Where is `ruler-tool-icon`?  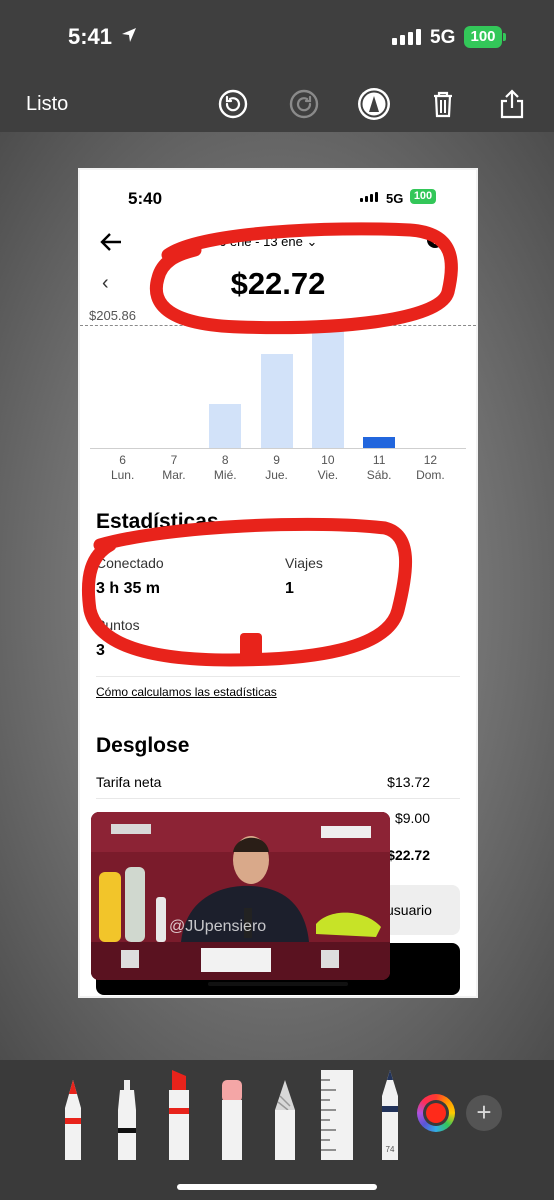
ruler-tool-icon is located at coordinates (337, 1115).